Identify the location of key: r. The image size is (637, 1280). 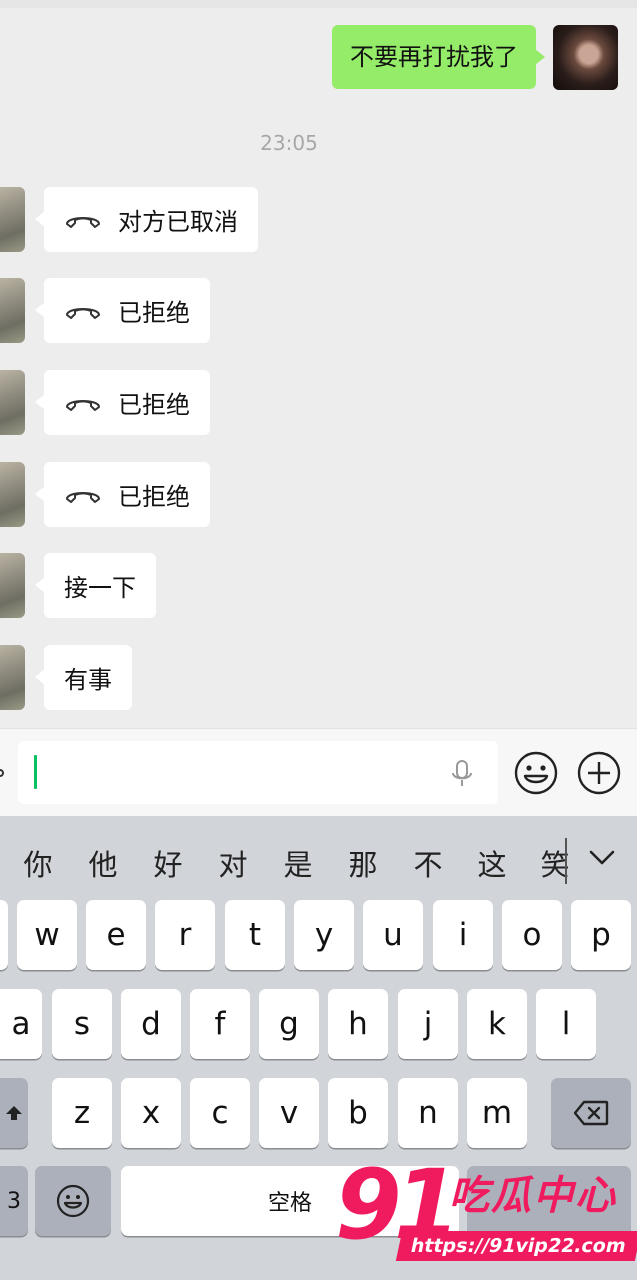
(185, 935).